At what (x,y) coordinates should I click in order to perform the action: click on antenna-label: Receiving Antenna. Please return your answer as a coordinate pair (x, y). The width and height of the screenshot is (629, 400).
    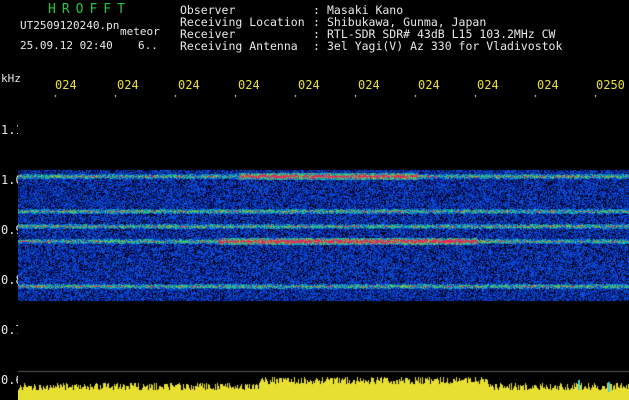
    Looking at the image, I should click on (239, 46).